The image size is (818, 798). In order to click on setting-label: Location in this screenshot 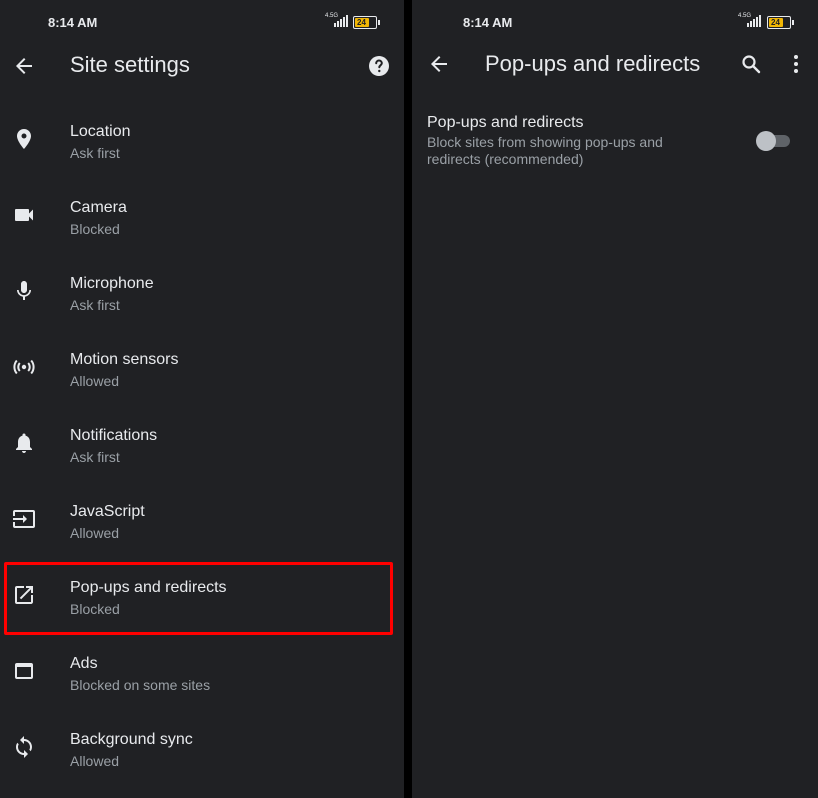, I will do `click(100, 131)`.